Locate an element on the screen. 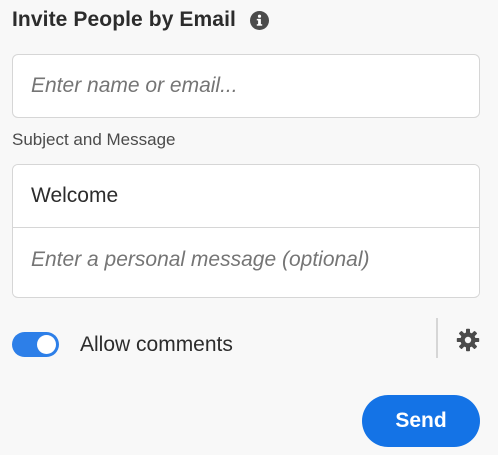 The image size is (498, 455). gear-icon is located at coordinates (468, 340).